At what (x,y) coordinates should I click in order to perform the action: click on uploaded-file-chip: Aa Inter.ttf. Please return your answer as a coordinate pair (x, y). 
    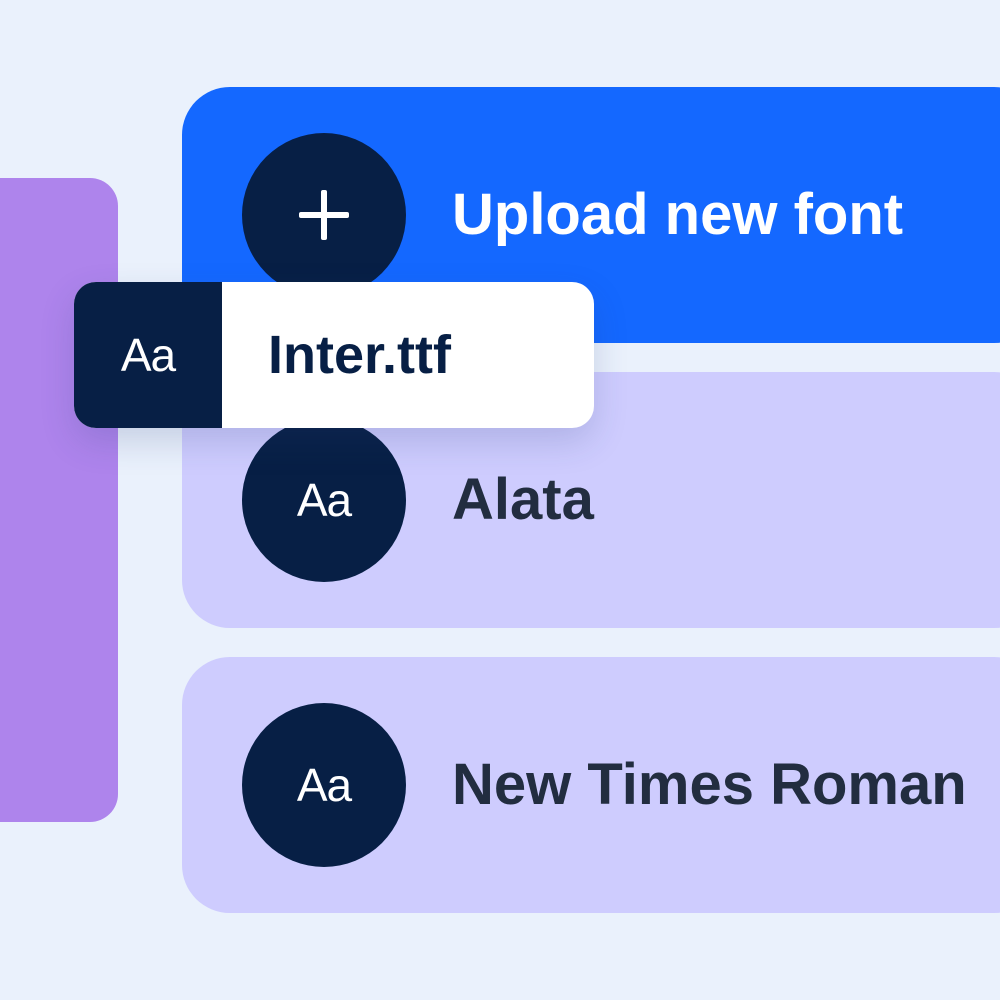
    Looking at the image, I should click on (334, 355).